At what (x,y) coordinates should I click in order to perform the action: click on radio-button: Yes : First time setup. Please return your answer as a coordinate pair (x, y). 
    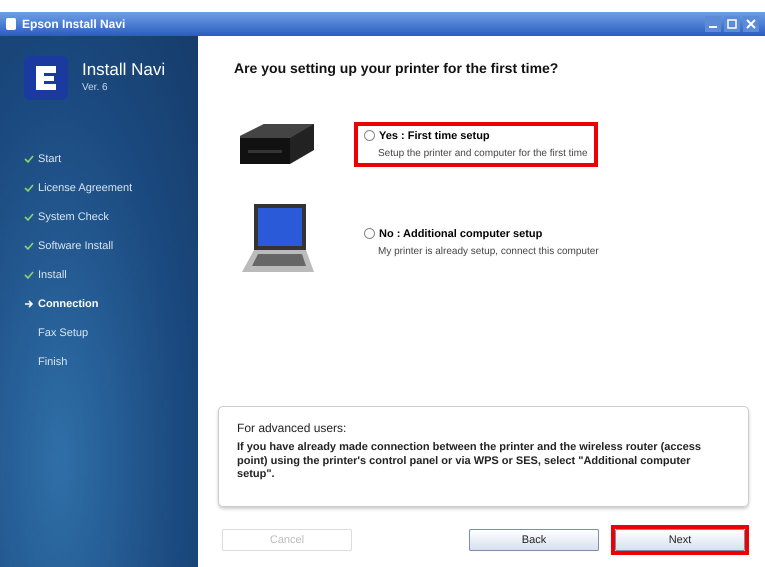
    Looking at the image, I should click on (476, 136).